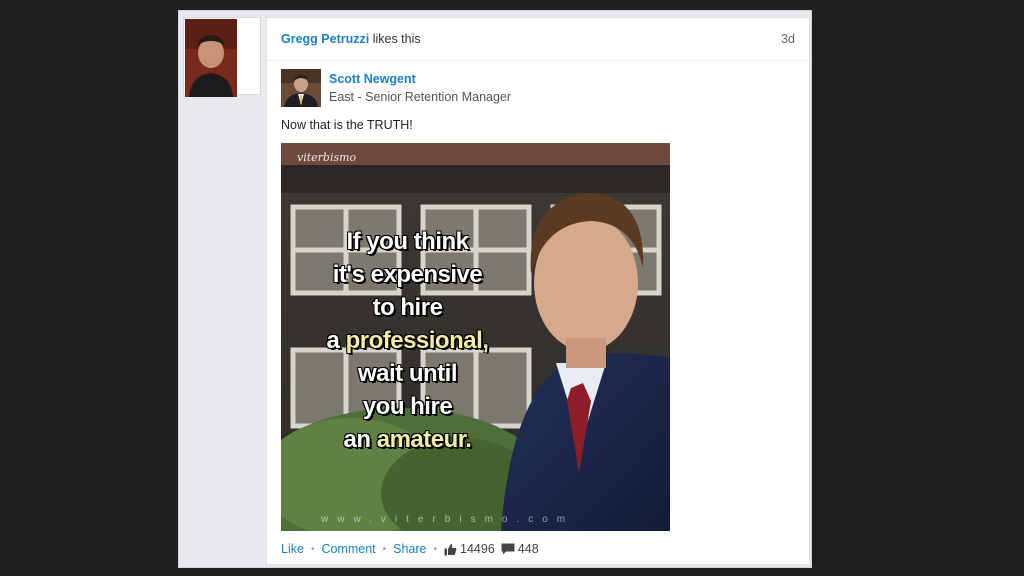  I want to click on caption-highlight-professional: professional,, so click(417, 340).